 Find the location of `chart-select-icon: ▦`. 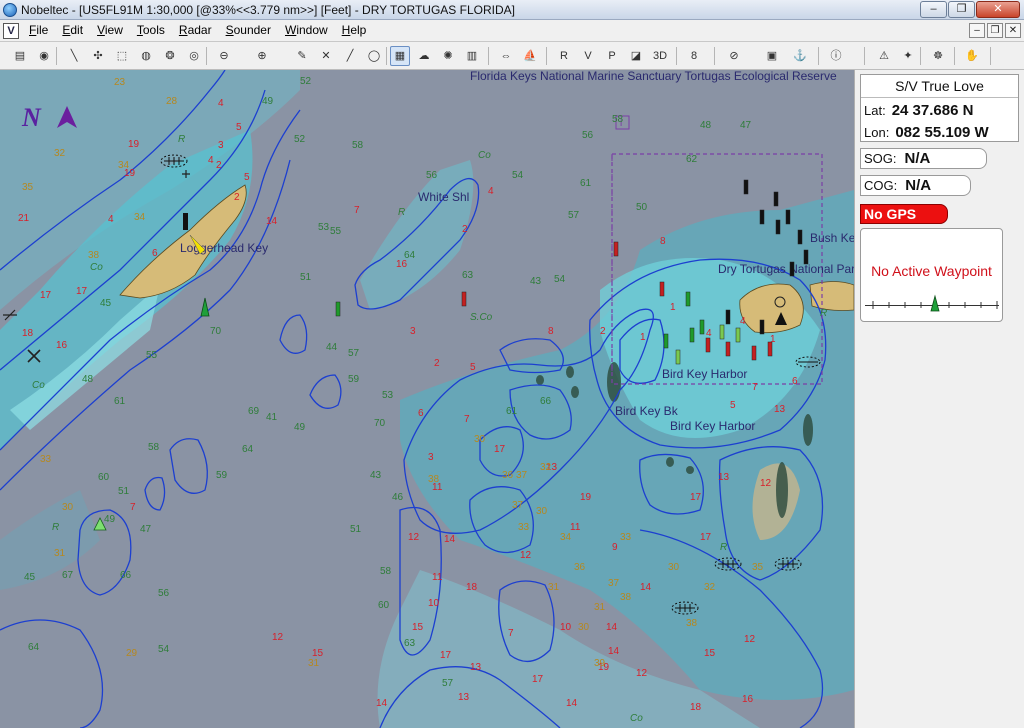

chart-select-icon: ▦ is located at coordinates (400, 56).